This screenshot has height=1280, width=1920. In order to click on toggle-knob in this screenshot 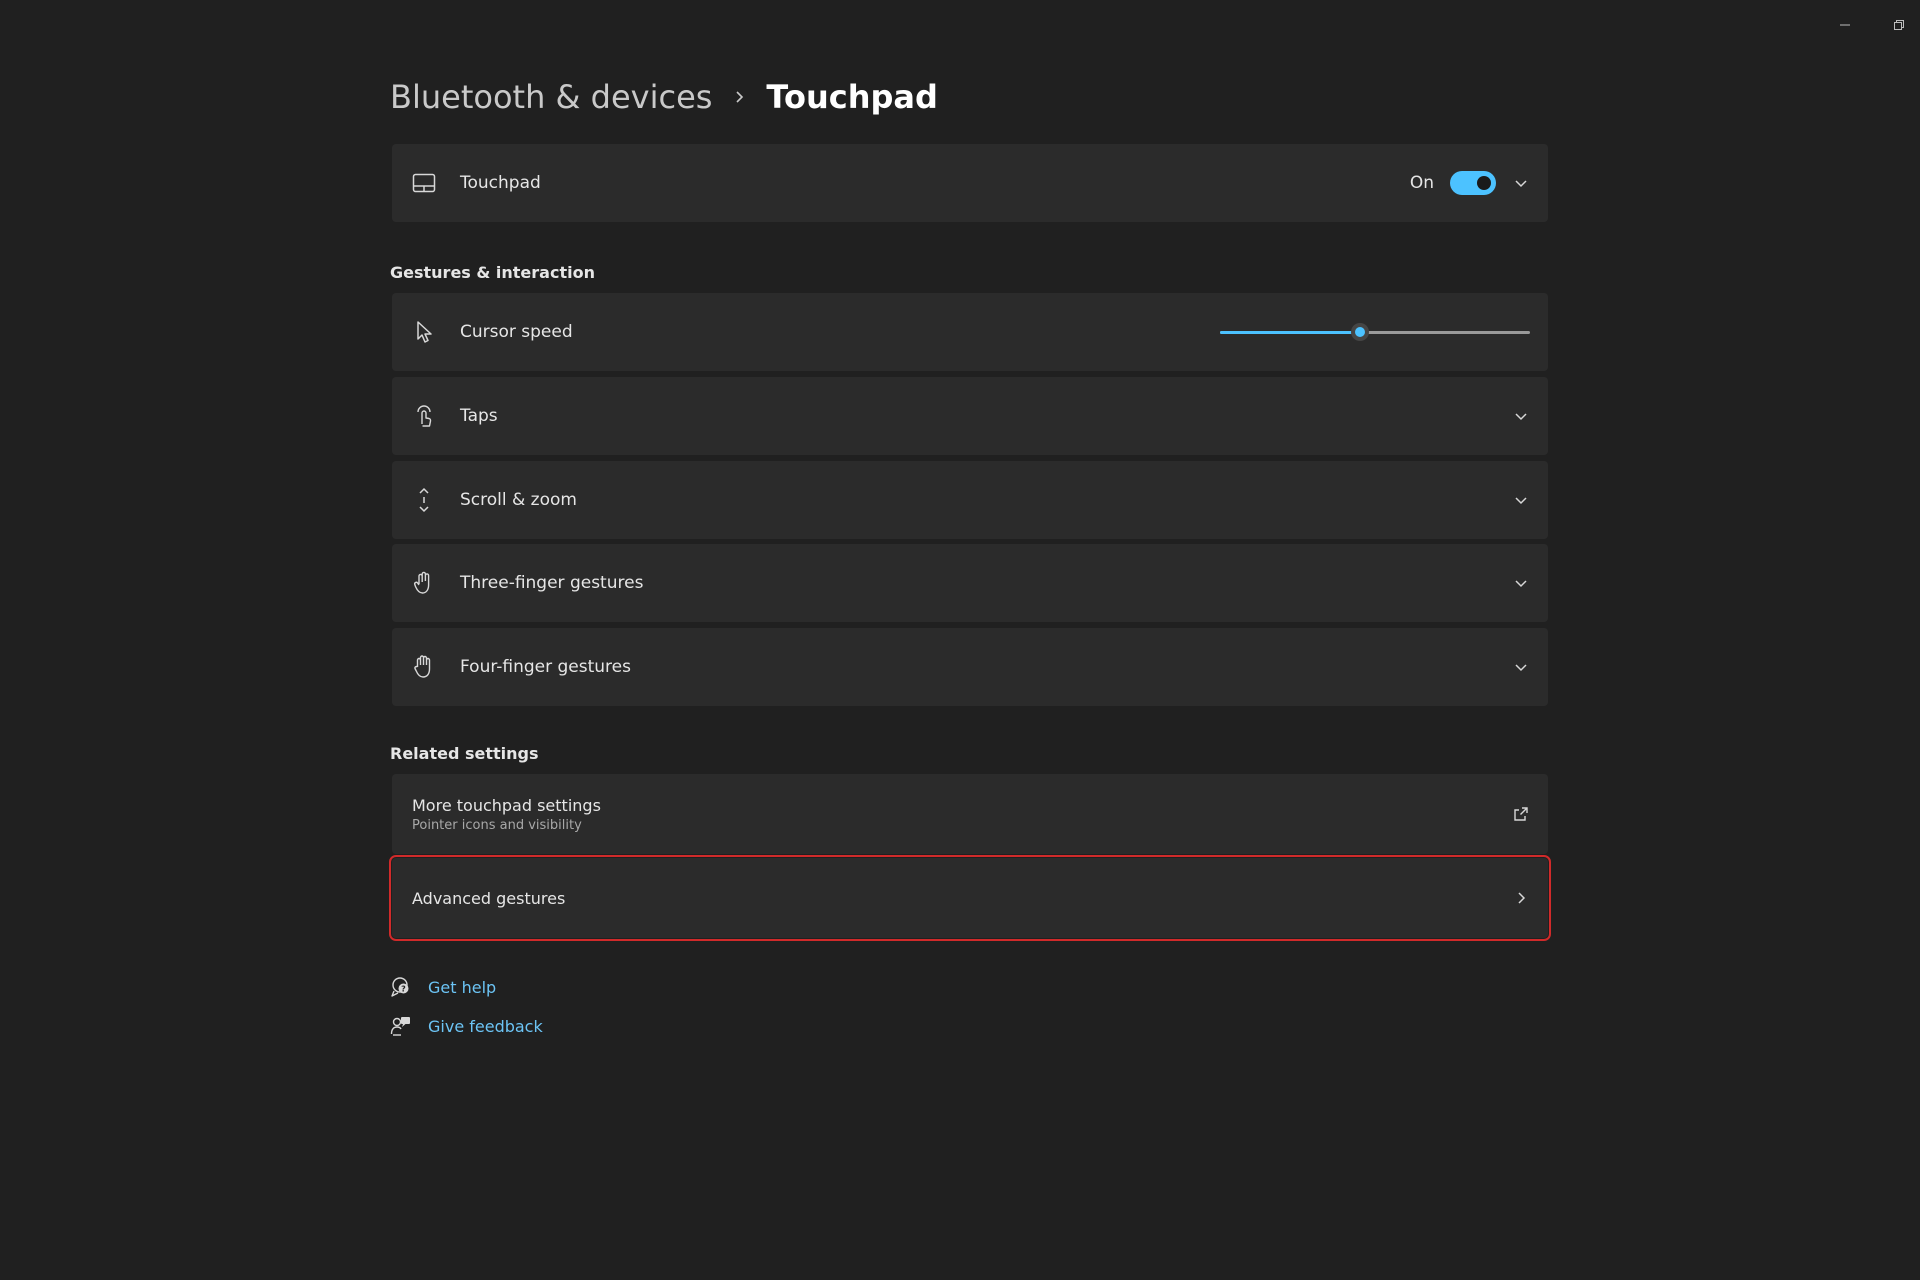, I will do `click(1484, 183)`.